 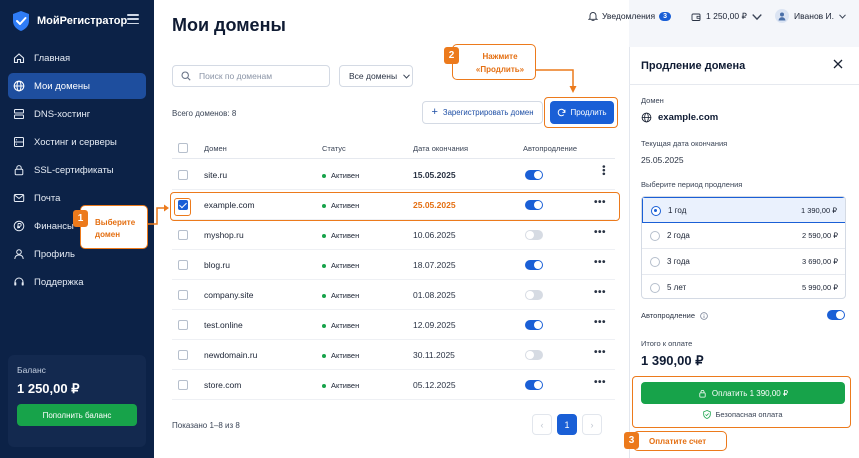 What do you see at coordinates (345, 175) in the screenshot?
I see `status-text: Активен` at bounding box center [345, 175].